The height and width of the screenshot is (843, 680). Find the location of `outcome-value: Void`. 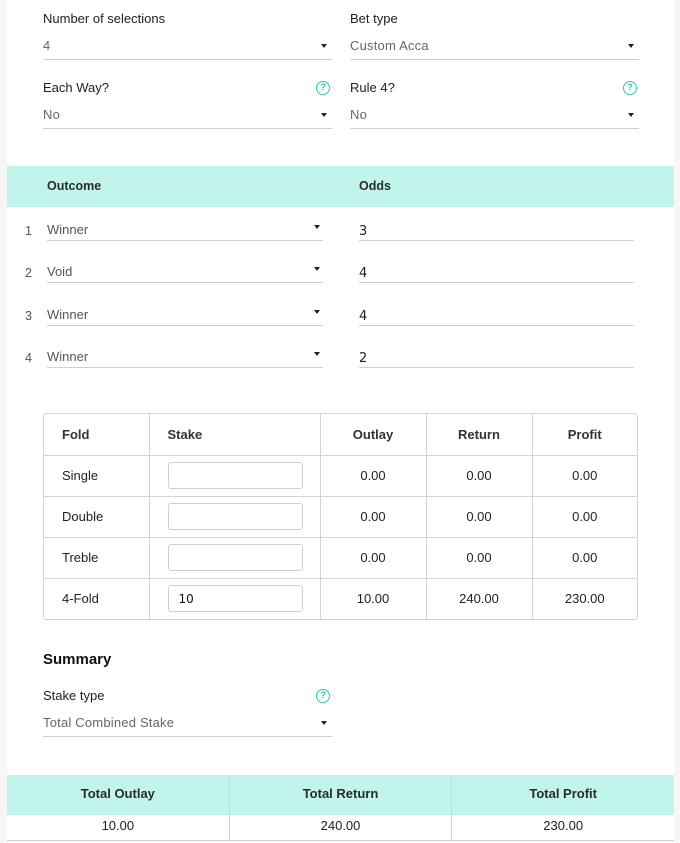

outcome-value: Void is located at coordinates (60, 271).